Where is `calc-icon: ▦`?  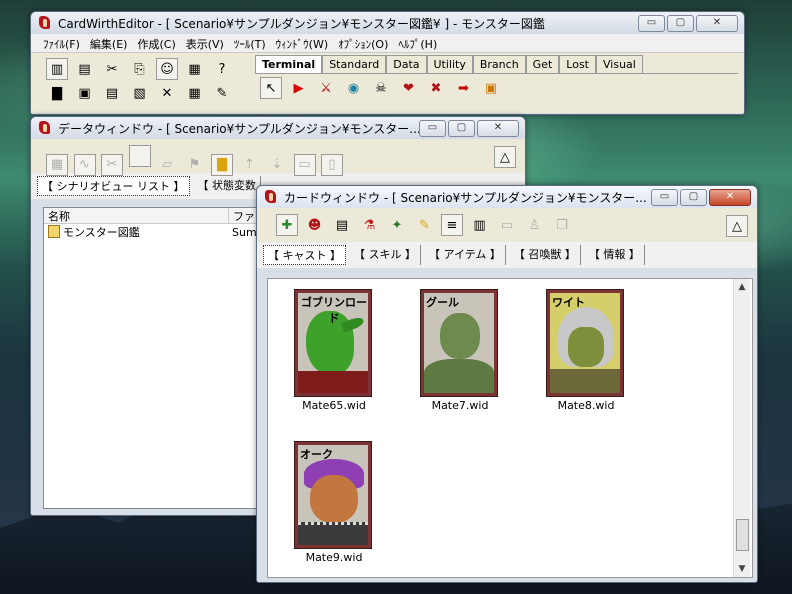 calc-icon: ▦ is located at coordinates (57, 164).